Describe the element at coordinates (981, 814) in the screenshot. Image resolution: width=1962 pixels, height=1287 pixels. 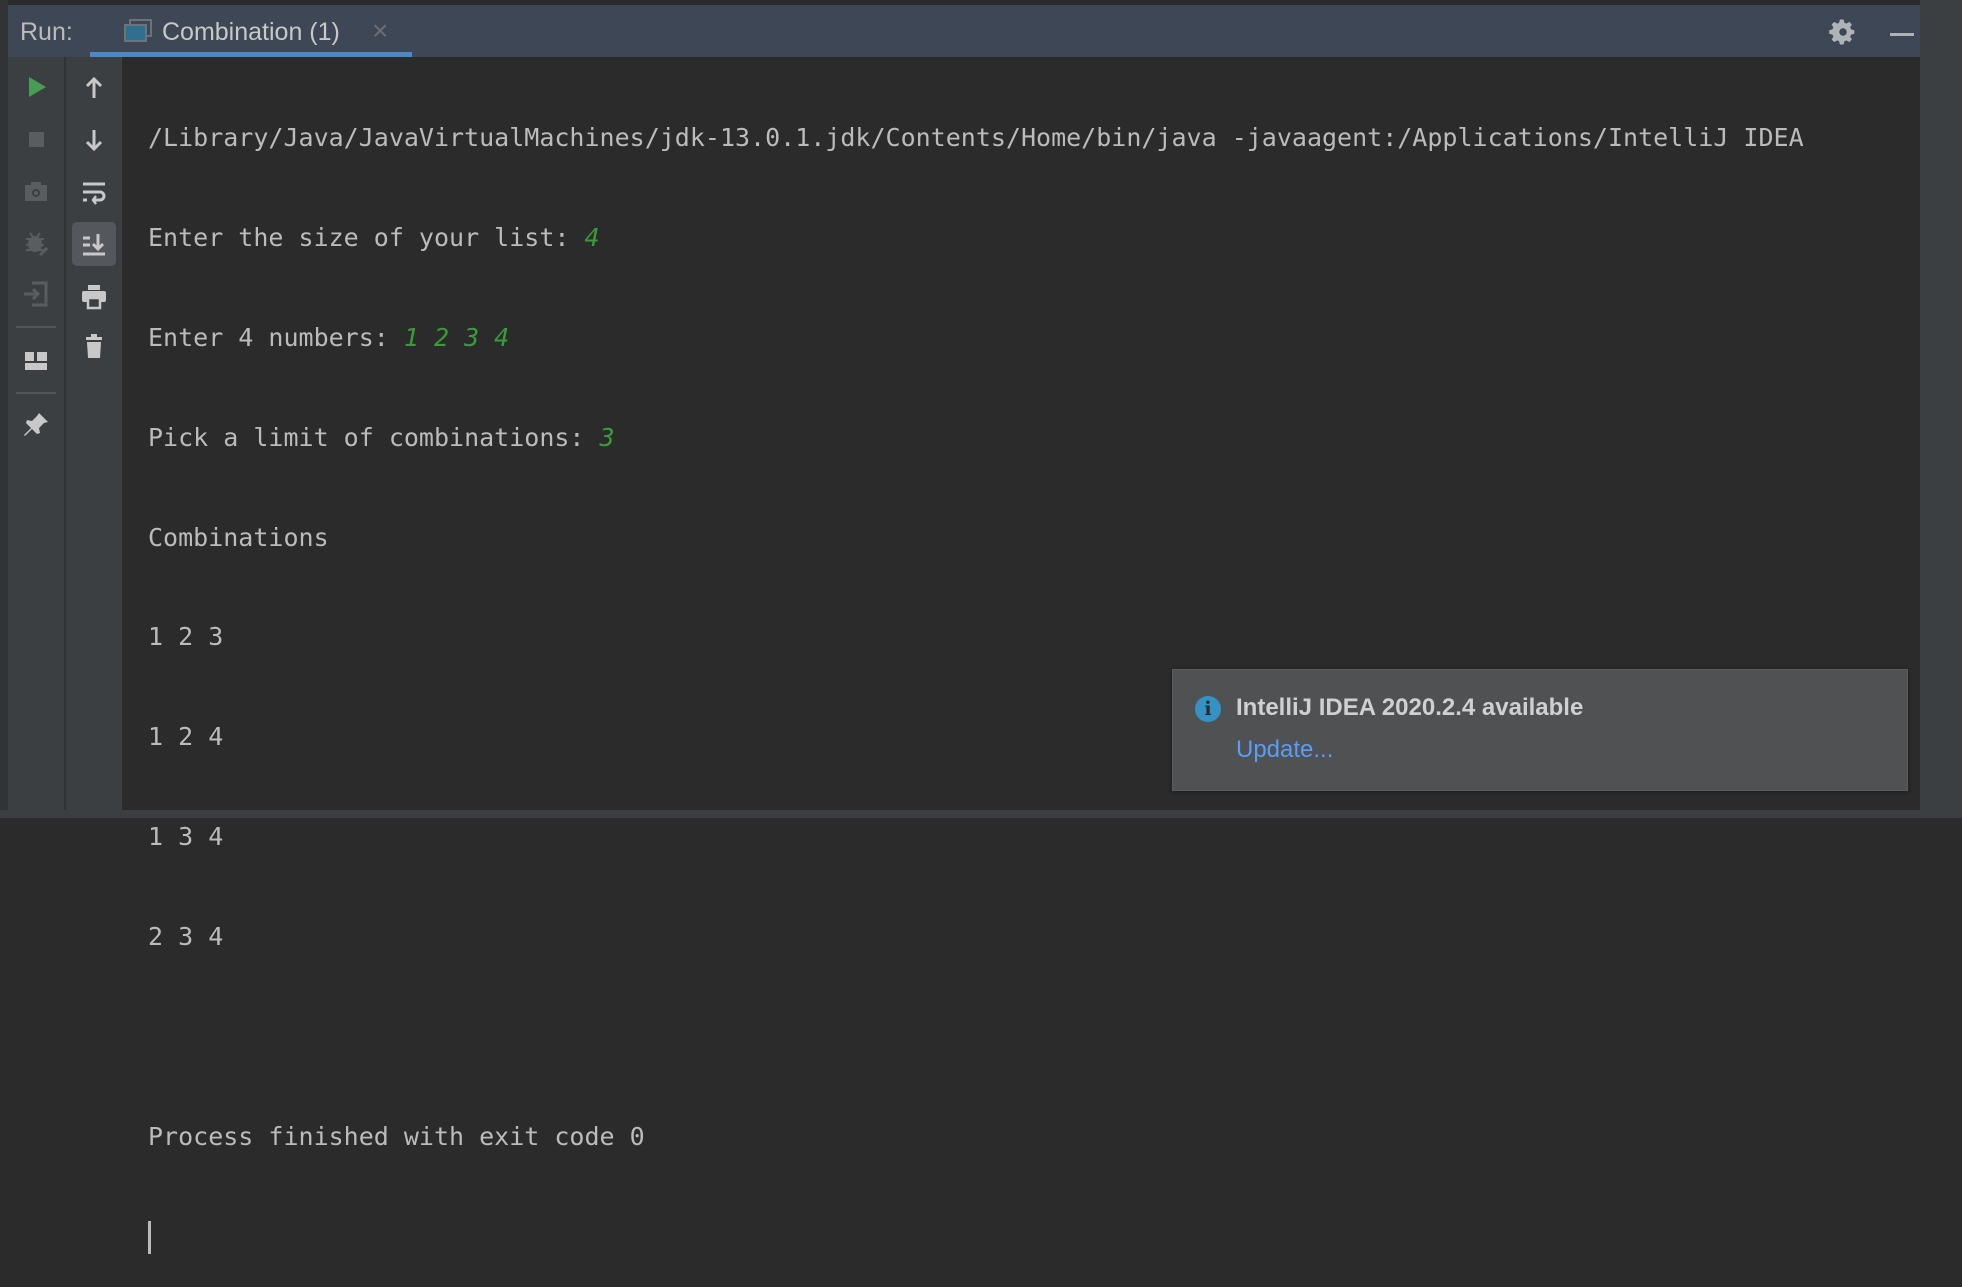
I see `bottom-border` at that location.